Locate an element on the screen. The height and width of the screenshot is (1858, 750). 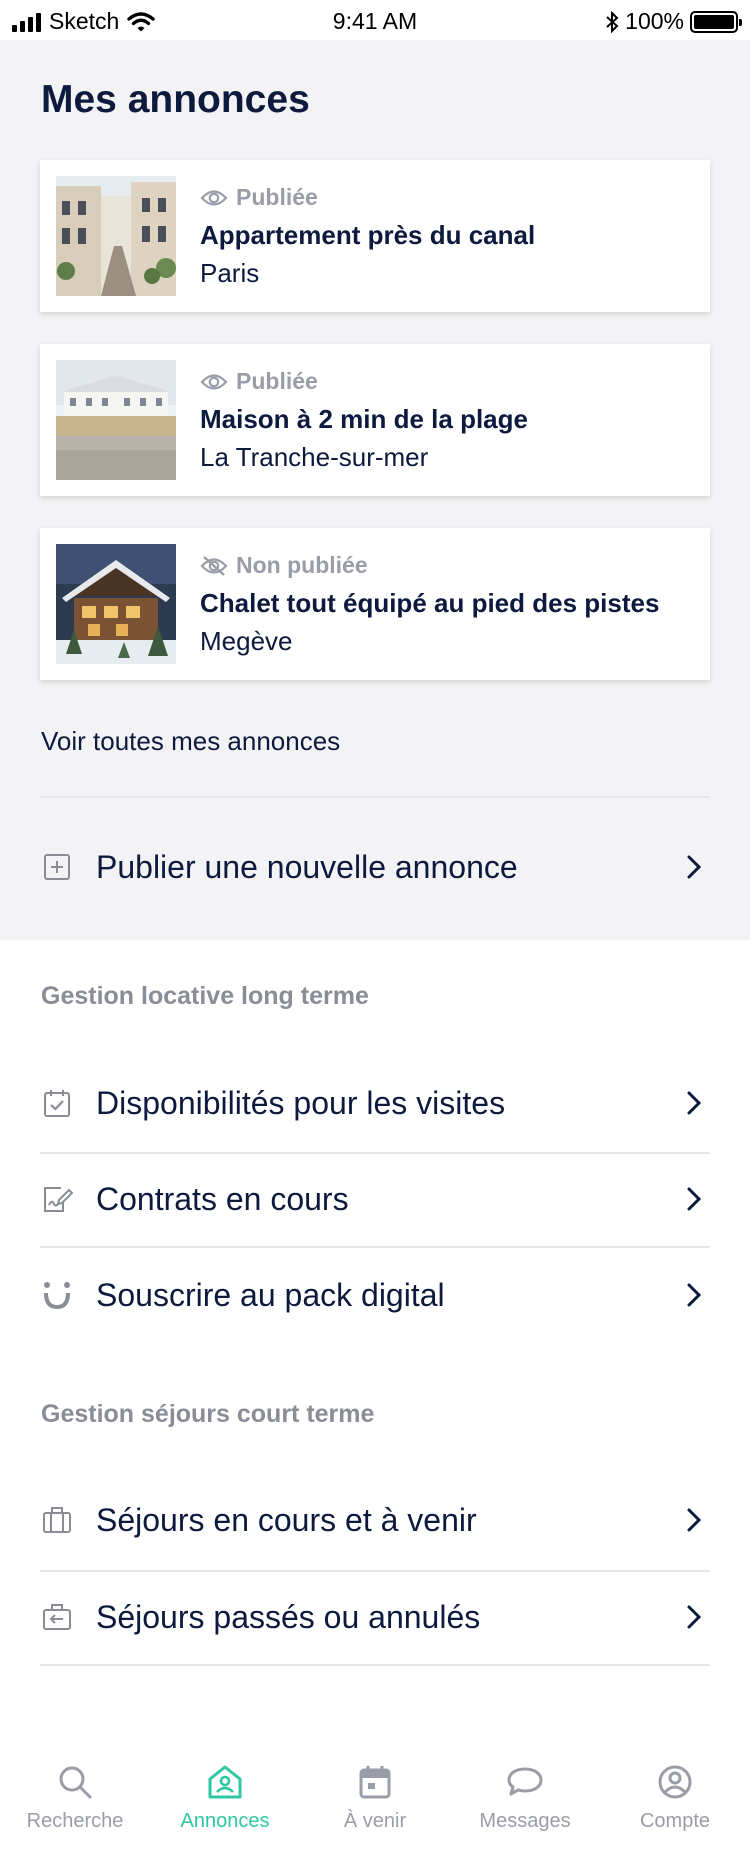
current-stays-label: Séjours en cours et à venir is located at coordinates (286, 1519).